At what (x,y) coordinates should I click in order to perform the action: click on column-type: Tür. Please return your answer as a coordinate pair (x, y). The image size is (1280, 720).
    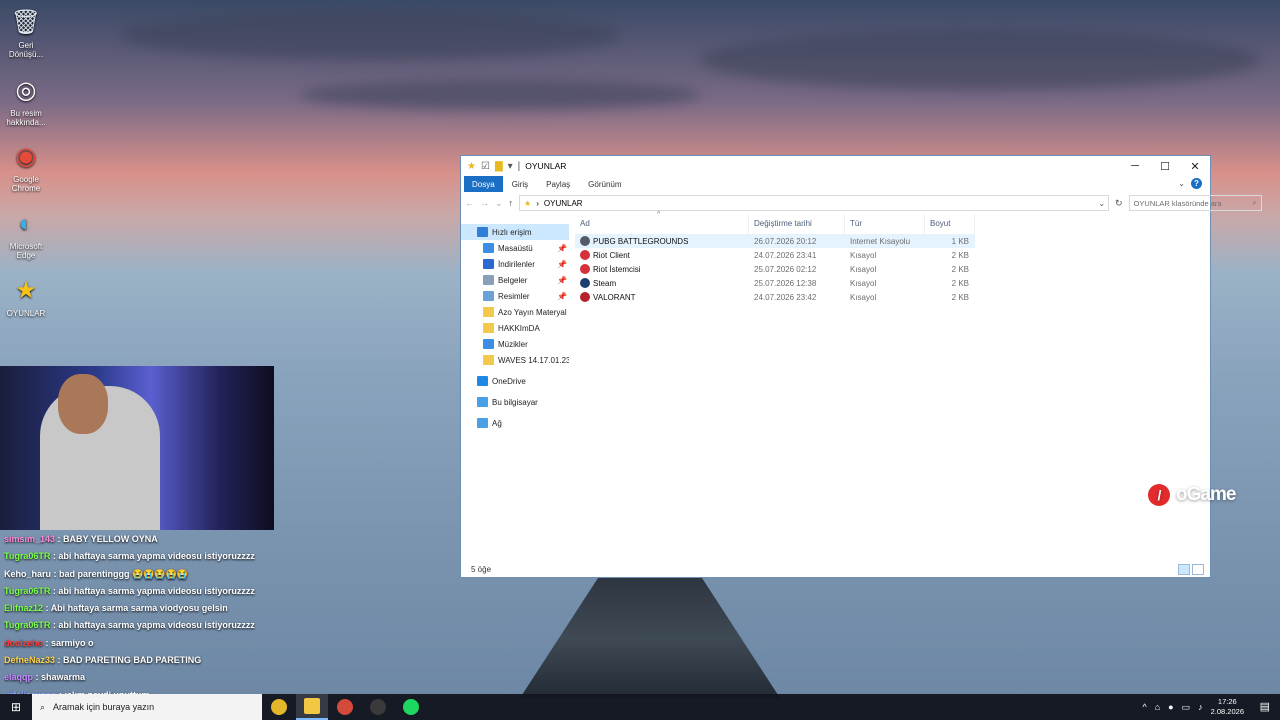
    Looking at the image, I should click on (885, 224).